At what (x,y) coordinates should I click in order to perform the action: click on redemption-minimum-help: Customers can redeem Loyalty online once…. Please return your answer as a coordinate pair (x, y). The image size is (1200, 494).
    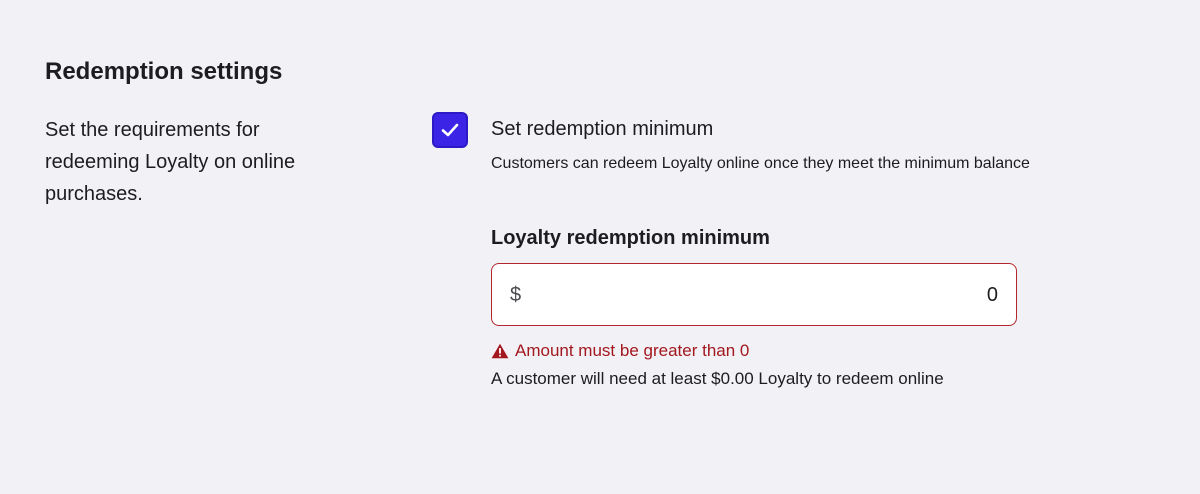
    Looking at the image, I should click on (760, 163).